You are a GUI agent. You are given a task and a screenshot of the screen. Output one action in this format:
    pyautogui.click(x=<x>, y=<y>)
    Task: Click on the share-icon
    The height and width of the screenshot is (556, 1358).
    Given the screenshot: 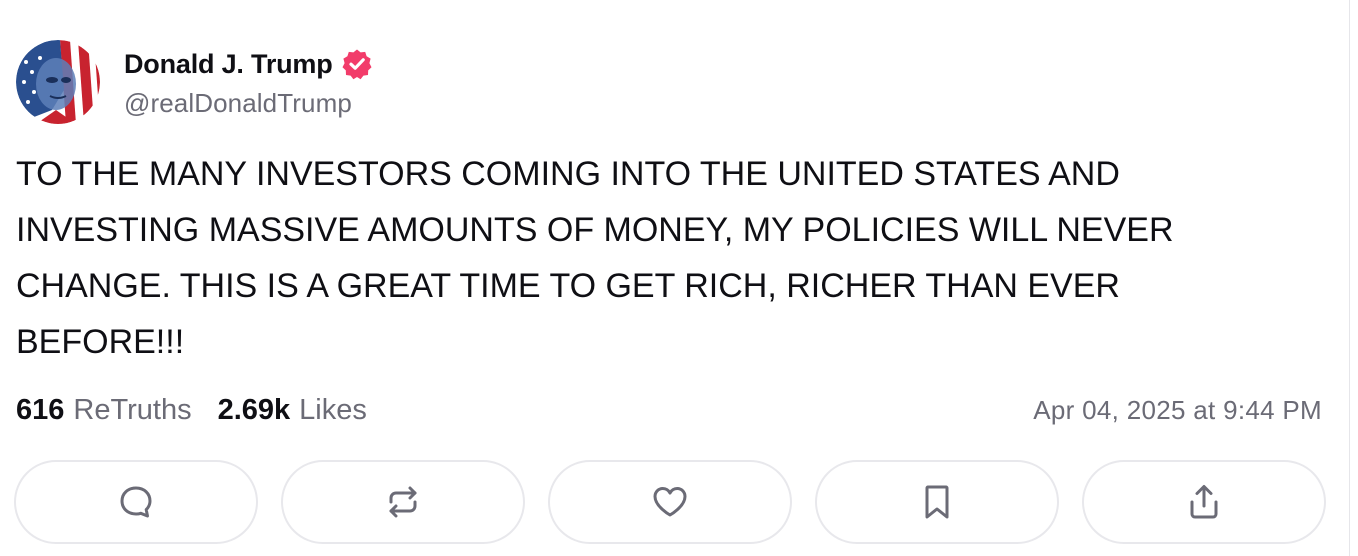 What is the action you would take?
    pyautogui.click(x=1204, y=502)
    